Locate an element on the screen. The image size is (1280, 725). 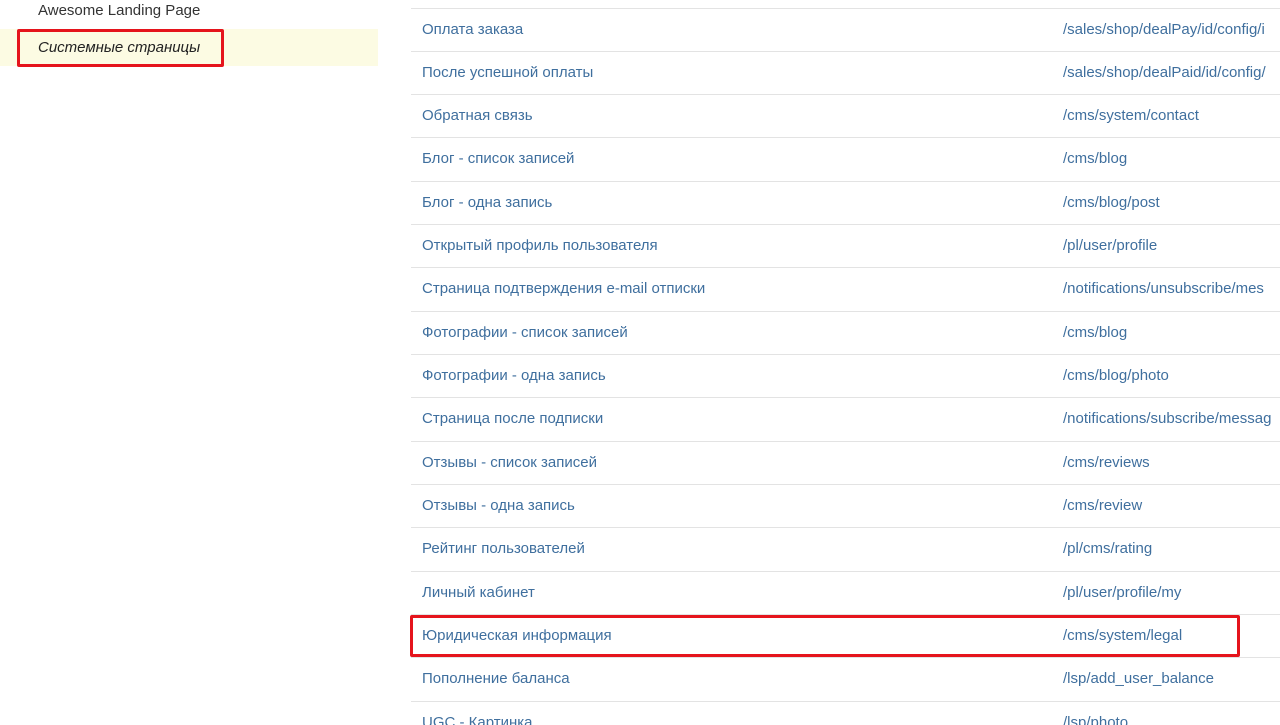
page-name-link: Страница после подписки is located at coordinates (737, 418).